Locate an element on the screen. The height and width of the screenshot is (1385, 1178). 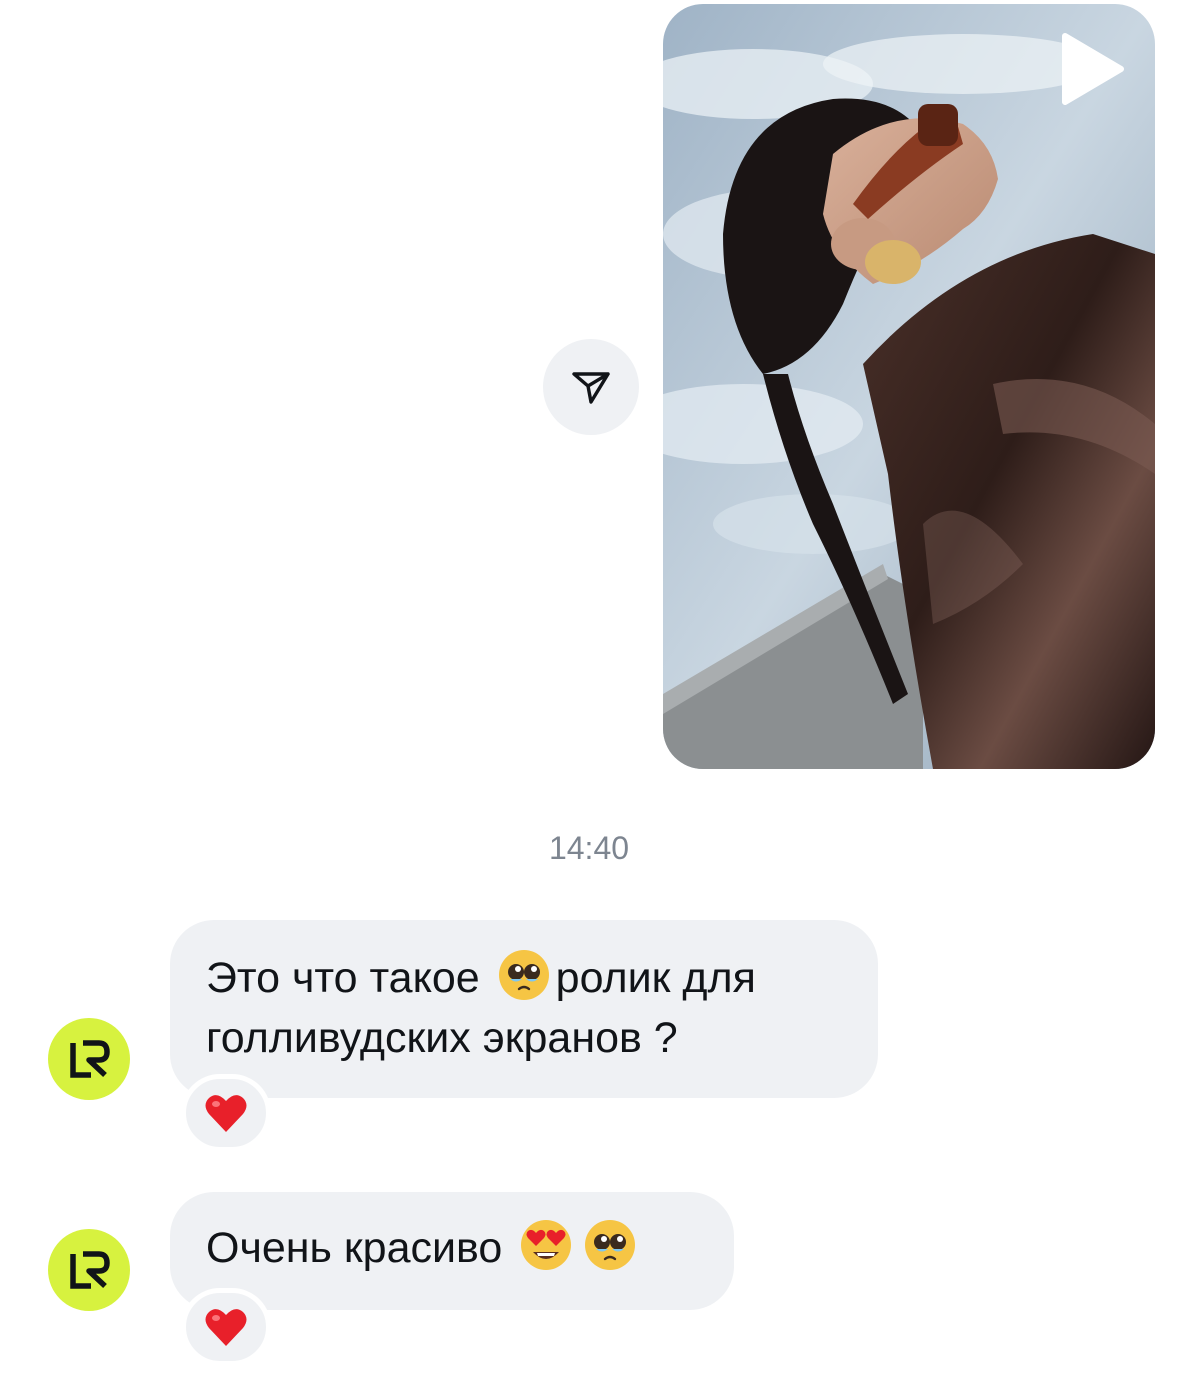
play-icon is located at coordinates (1092, 69).